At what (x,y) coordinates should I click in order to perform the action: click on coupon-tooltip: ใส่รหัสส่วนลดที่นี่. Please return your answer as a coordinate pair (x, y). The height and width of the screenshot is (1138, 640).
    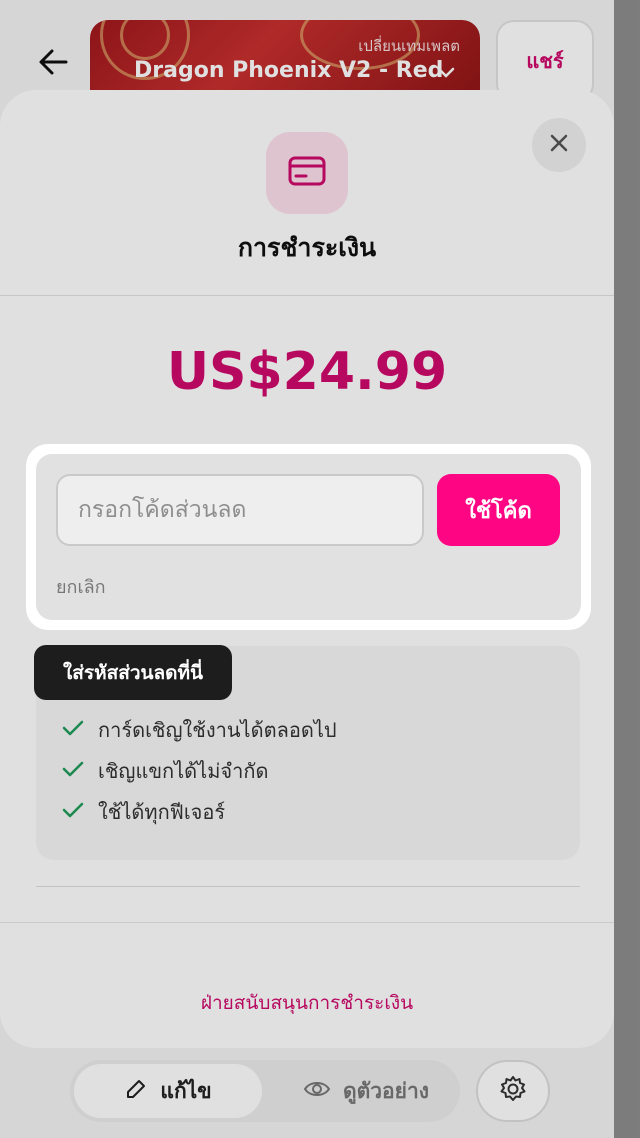
    Looking at the image, I should click on (133, 672).